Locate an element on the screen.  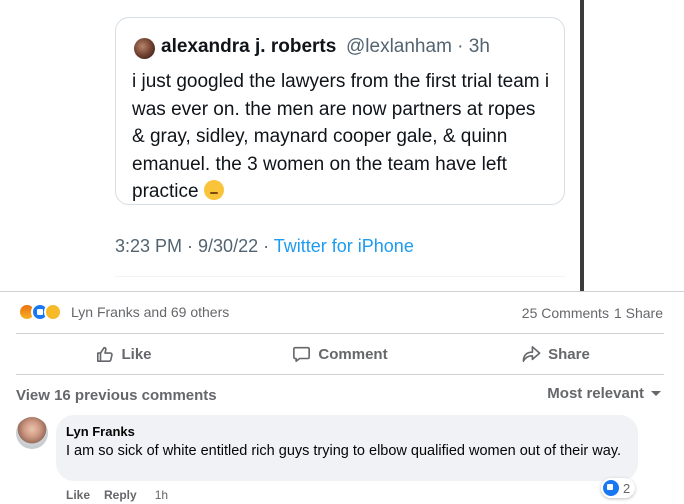
sad-reaction-icon is located at coordinates (53, 312).